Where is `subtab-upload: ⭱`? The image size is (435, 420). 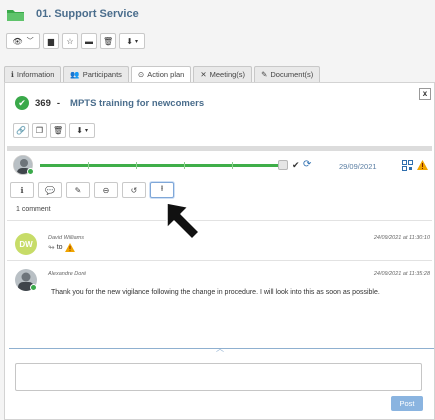 subtab-upload: ⭱ is located at coordinates (162, 190).